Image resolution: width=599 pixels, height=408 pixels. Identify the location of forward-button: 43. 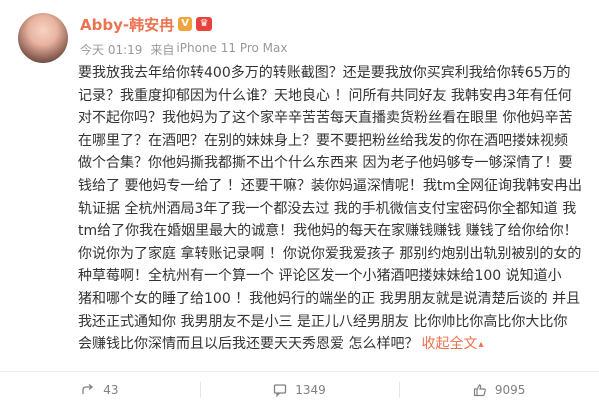
(100, 390).